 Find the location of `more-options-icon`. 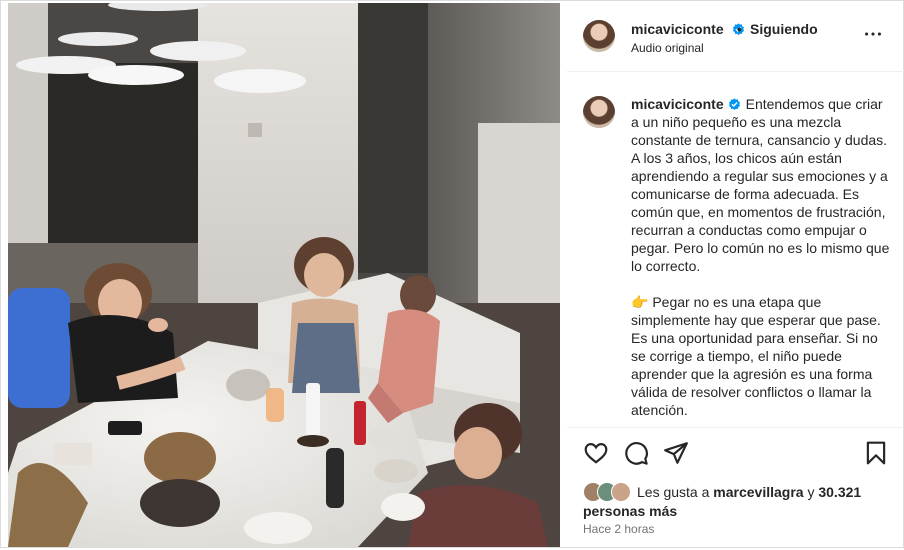

more-options-icon is located at coordinates (873, 34).